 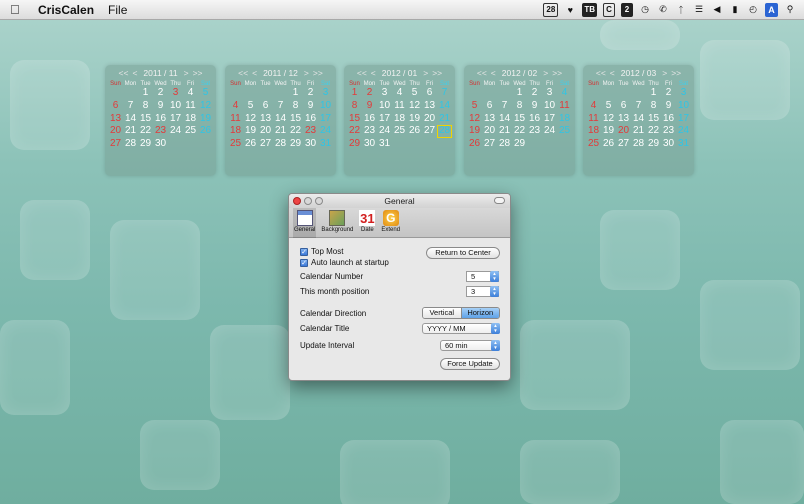 What do you see at coordinates (321, 251) in the screenshot?
I see `top-most-checkbox: ✓ Top Most` at bounding box center [321, 251].